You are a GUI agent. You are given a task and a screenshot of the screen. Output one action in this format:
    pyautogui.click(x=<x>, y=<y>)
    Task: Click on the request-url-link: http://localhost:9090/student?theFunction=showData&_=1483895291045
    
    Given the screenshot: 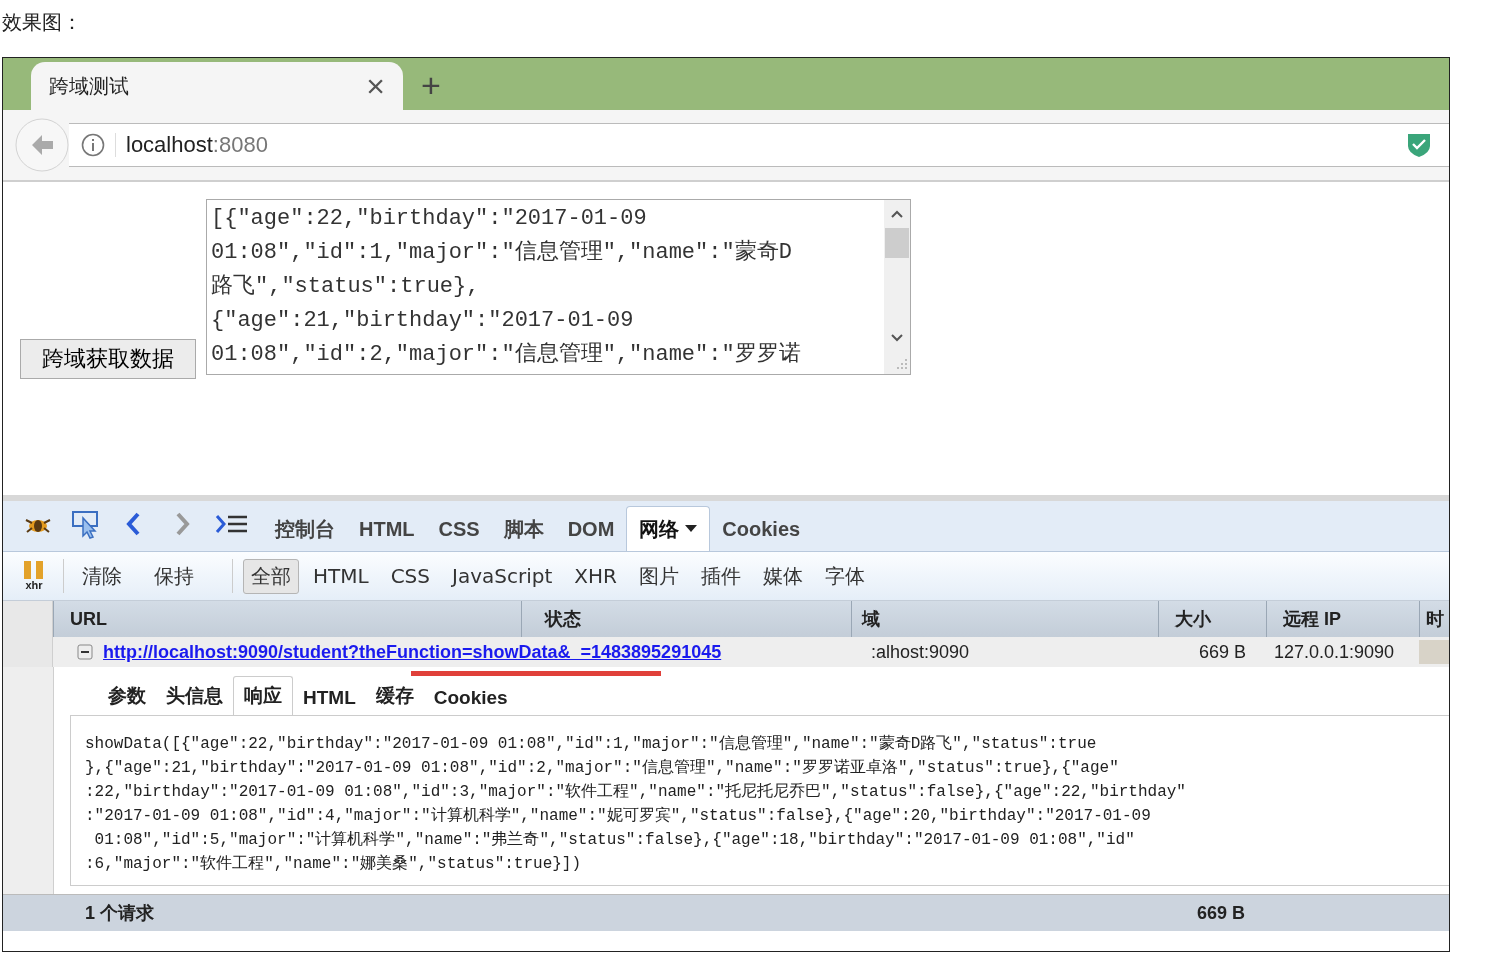 What is the action you would take?
    pyautogui.click(x=412, y=652)
    